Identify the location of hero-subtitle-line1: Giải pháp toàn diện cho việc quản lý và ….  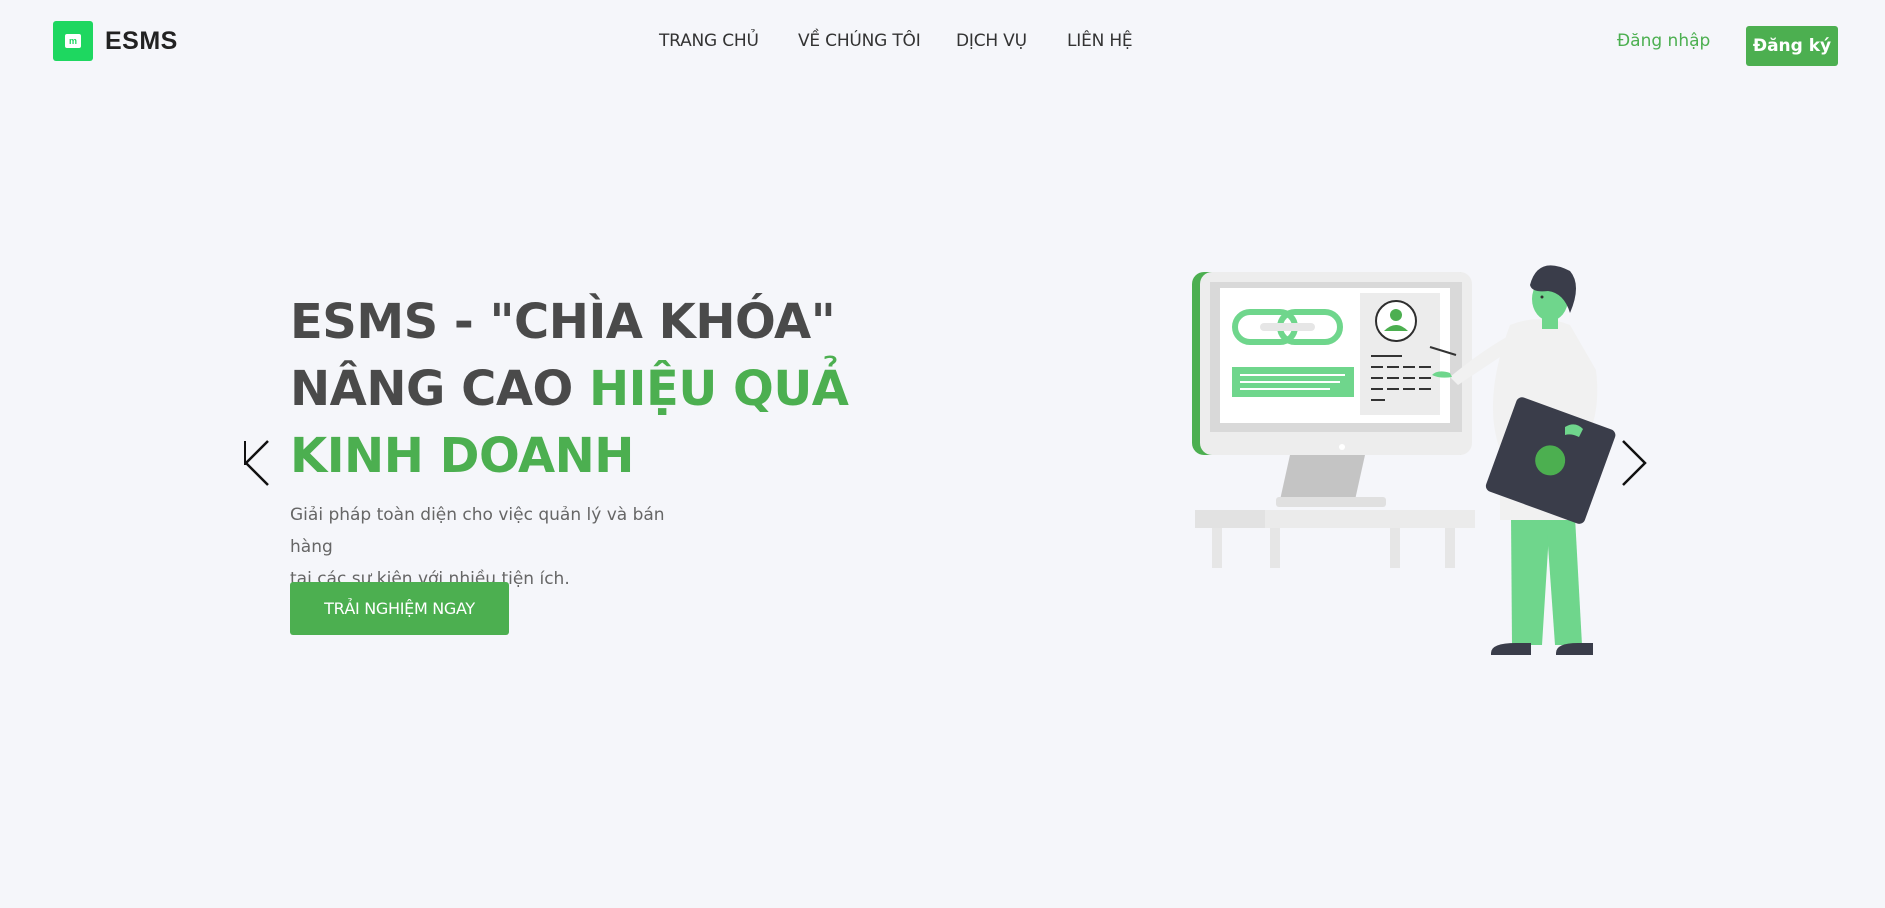
(477, 531).